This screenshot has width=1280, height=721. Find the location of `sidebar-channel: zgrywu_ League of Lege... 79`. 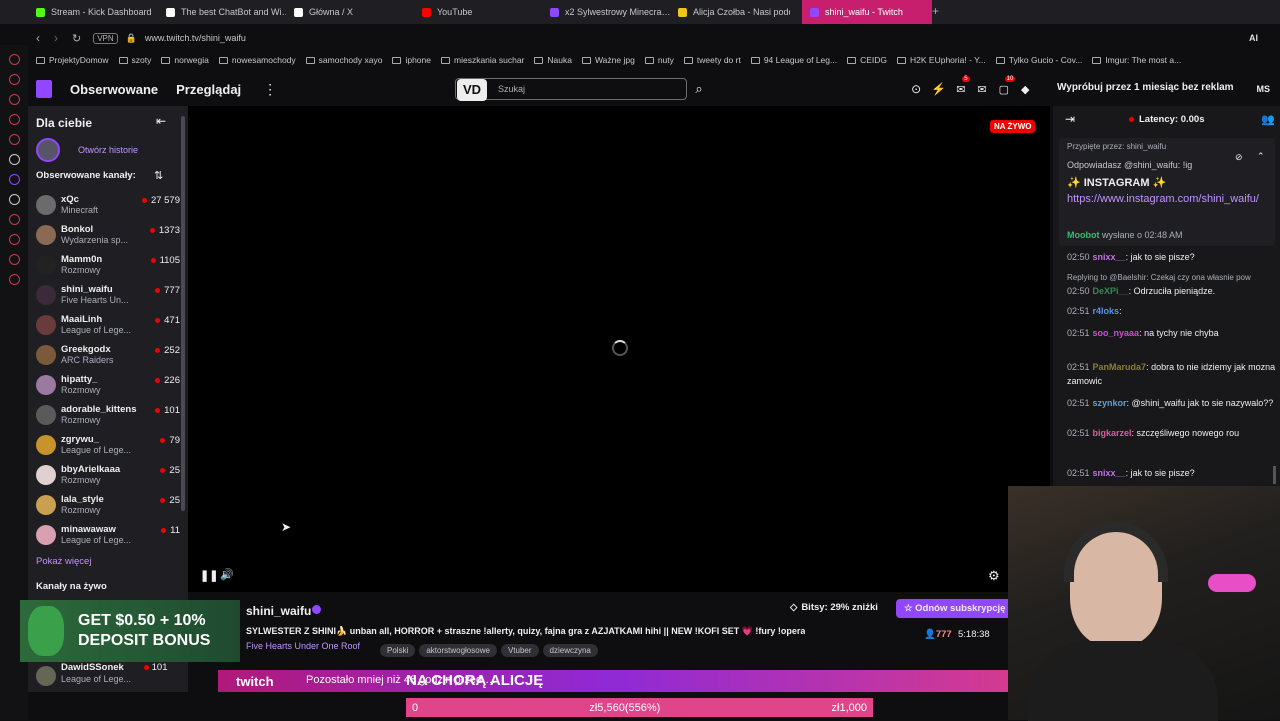

sidebar-channel: zgrywu_ League of Lege... 79 is located at coordinates (104, 446).